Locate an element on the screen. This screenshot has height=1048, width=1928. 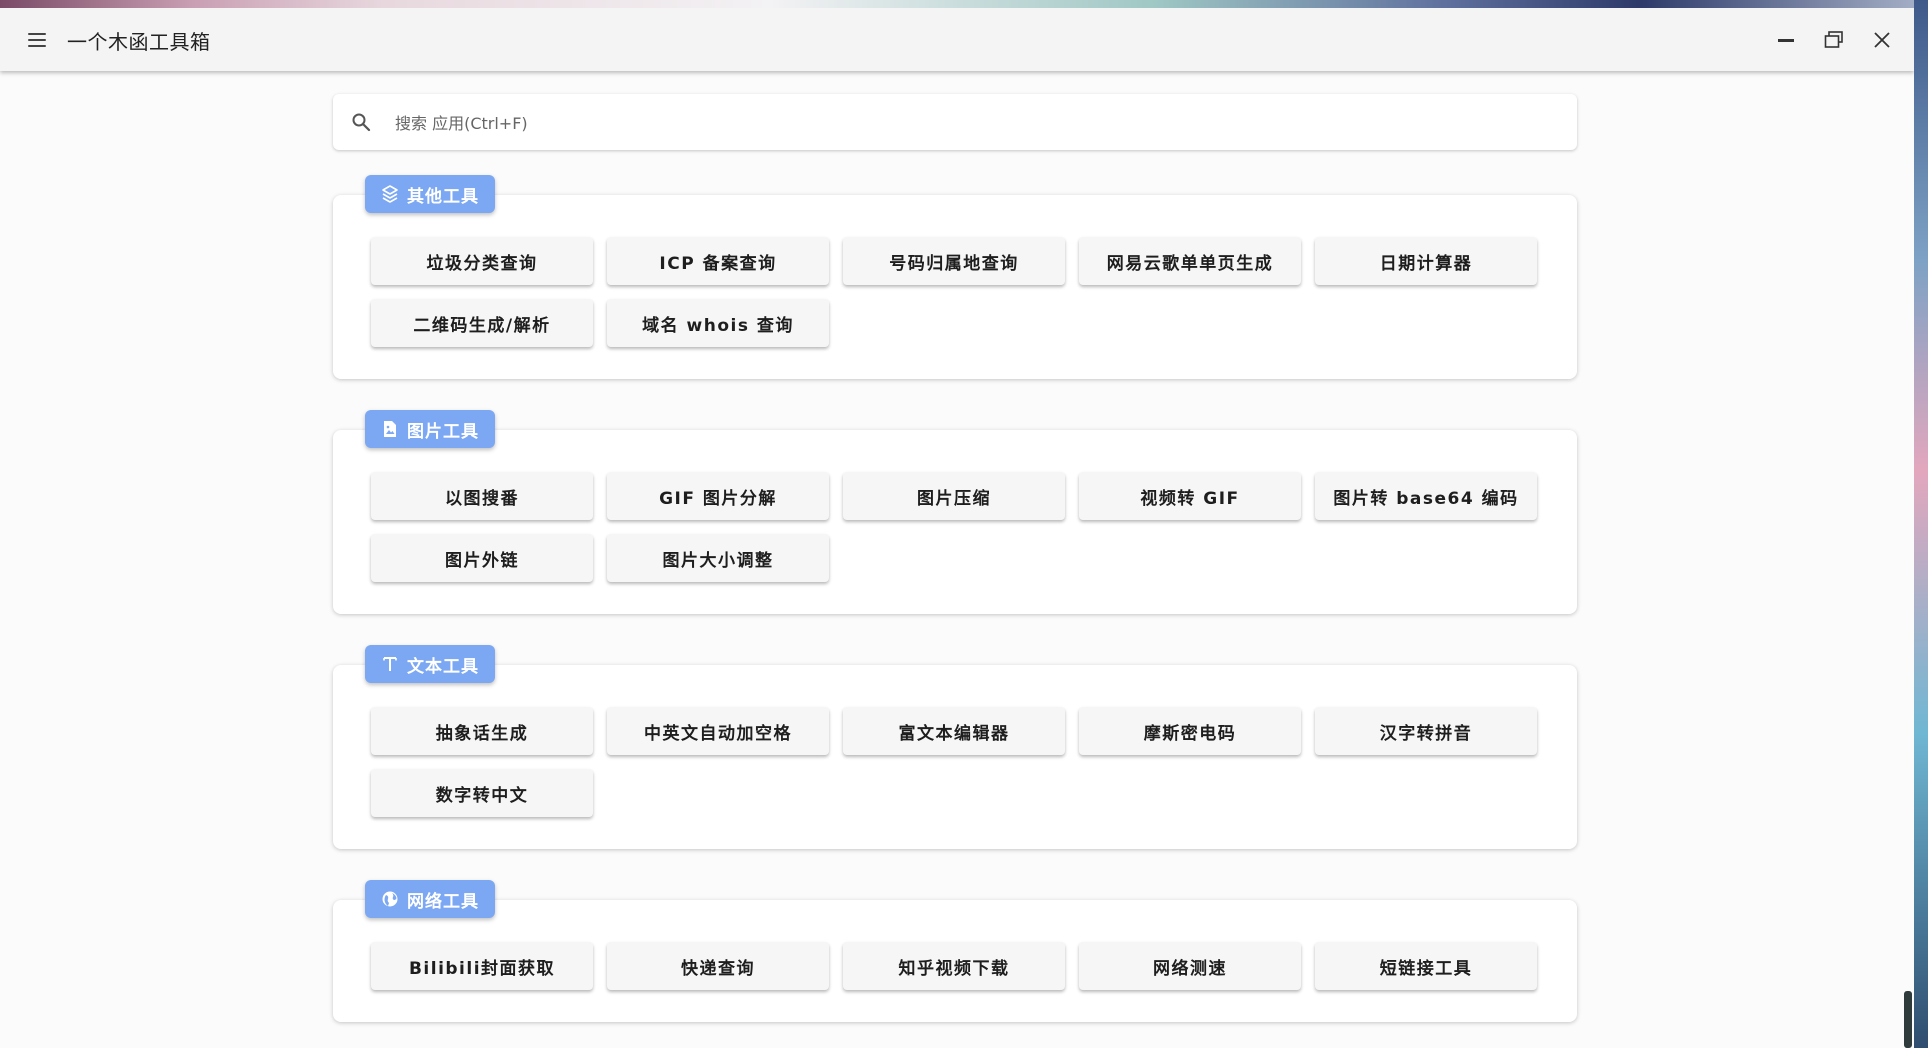
section-tag-image-tools: 图片工具 is located at coordinates (430, 429).